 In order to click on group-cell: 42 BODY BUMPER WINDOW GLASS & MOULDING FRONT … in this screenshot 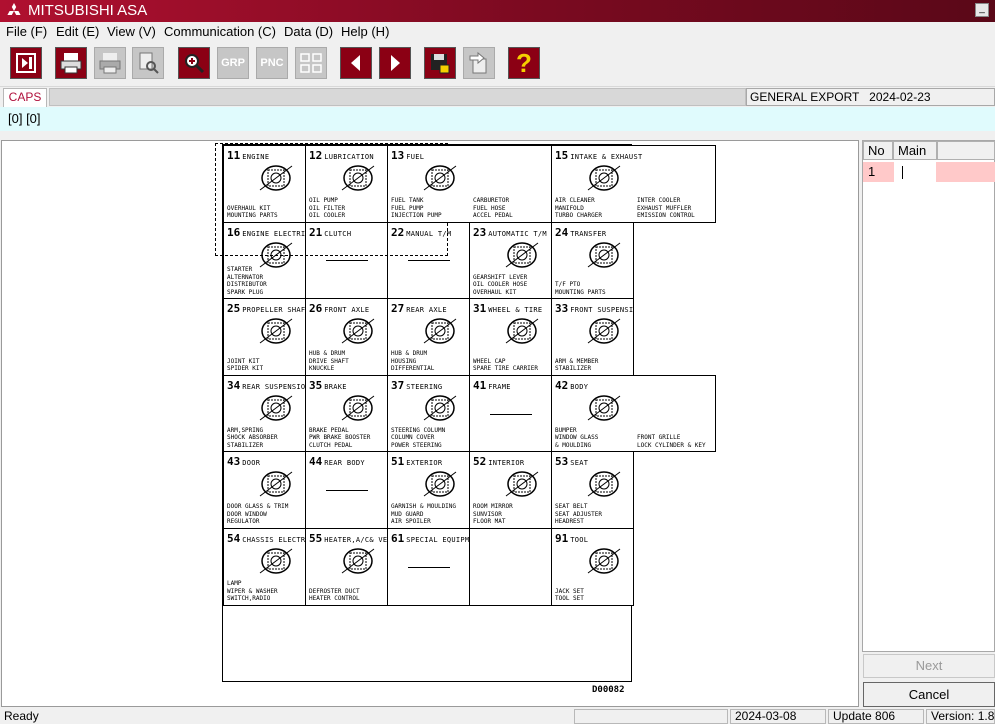, I will do `click(633, 413)`.